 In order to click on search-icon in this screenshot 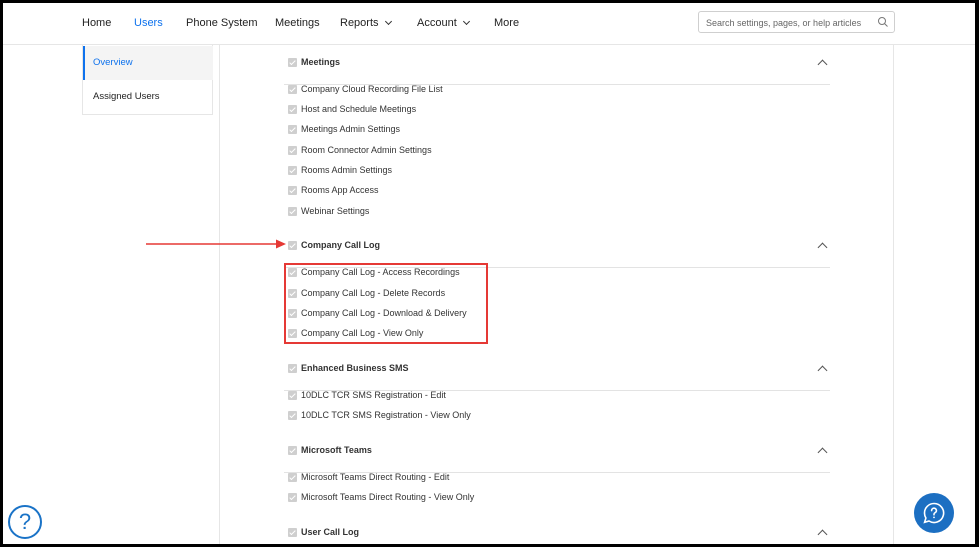, I will do `click(883, 22)`.